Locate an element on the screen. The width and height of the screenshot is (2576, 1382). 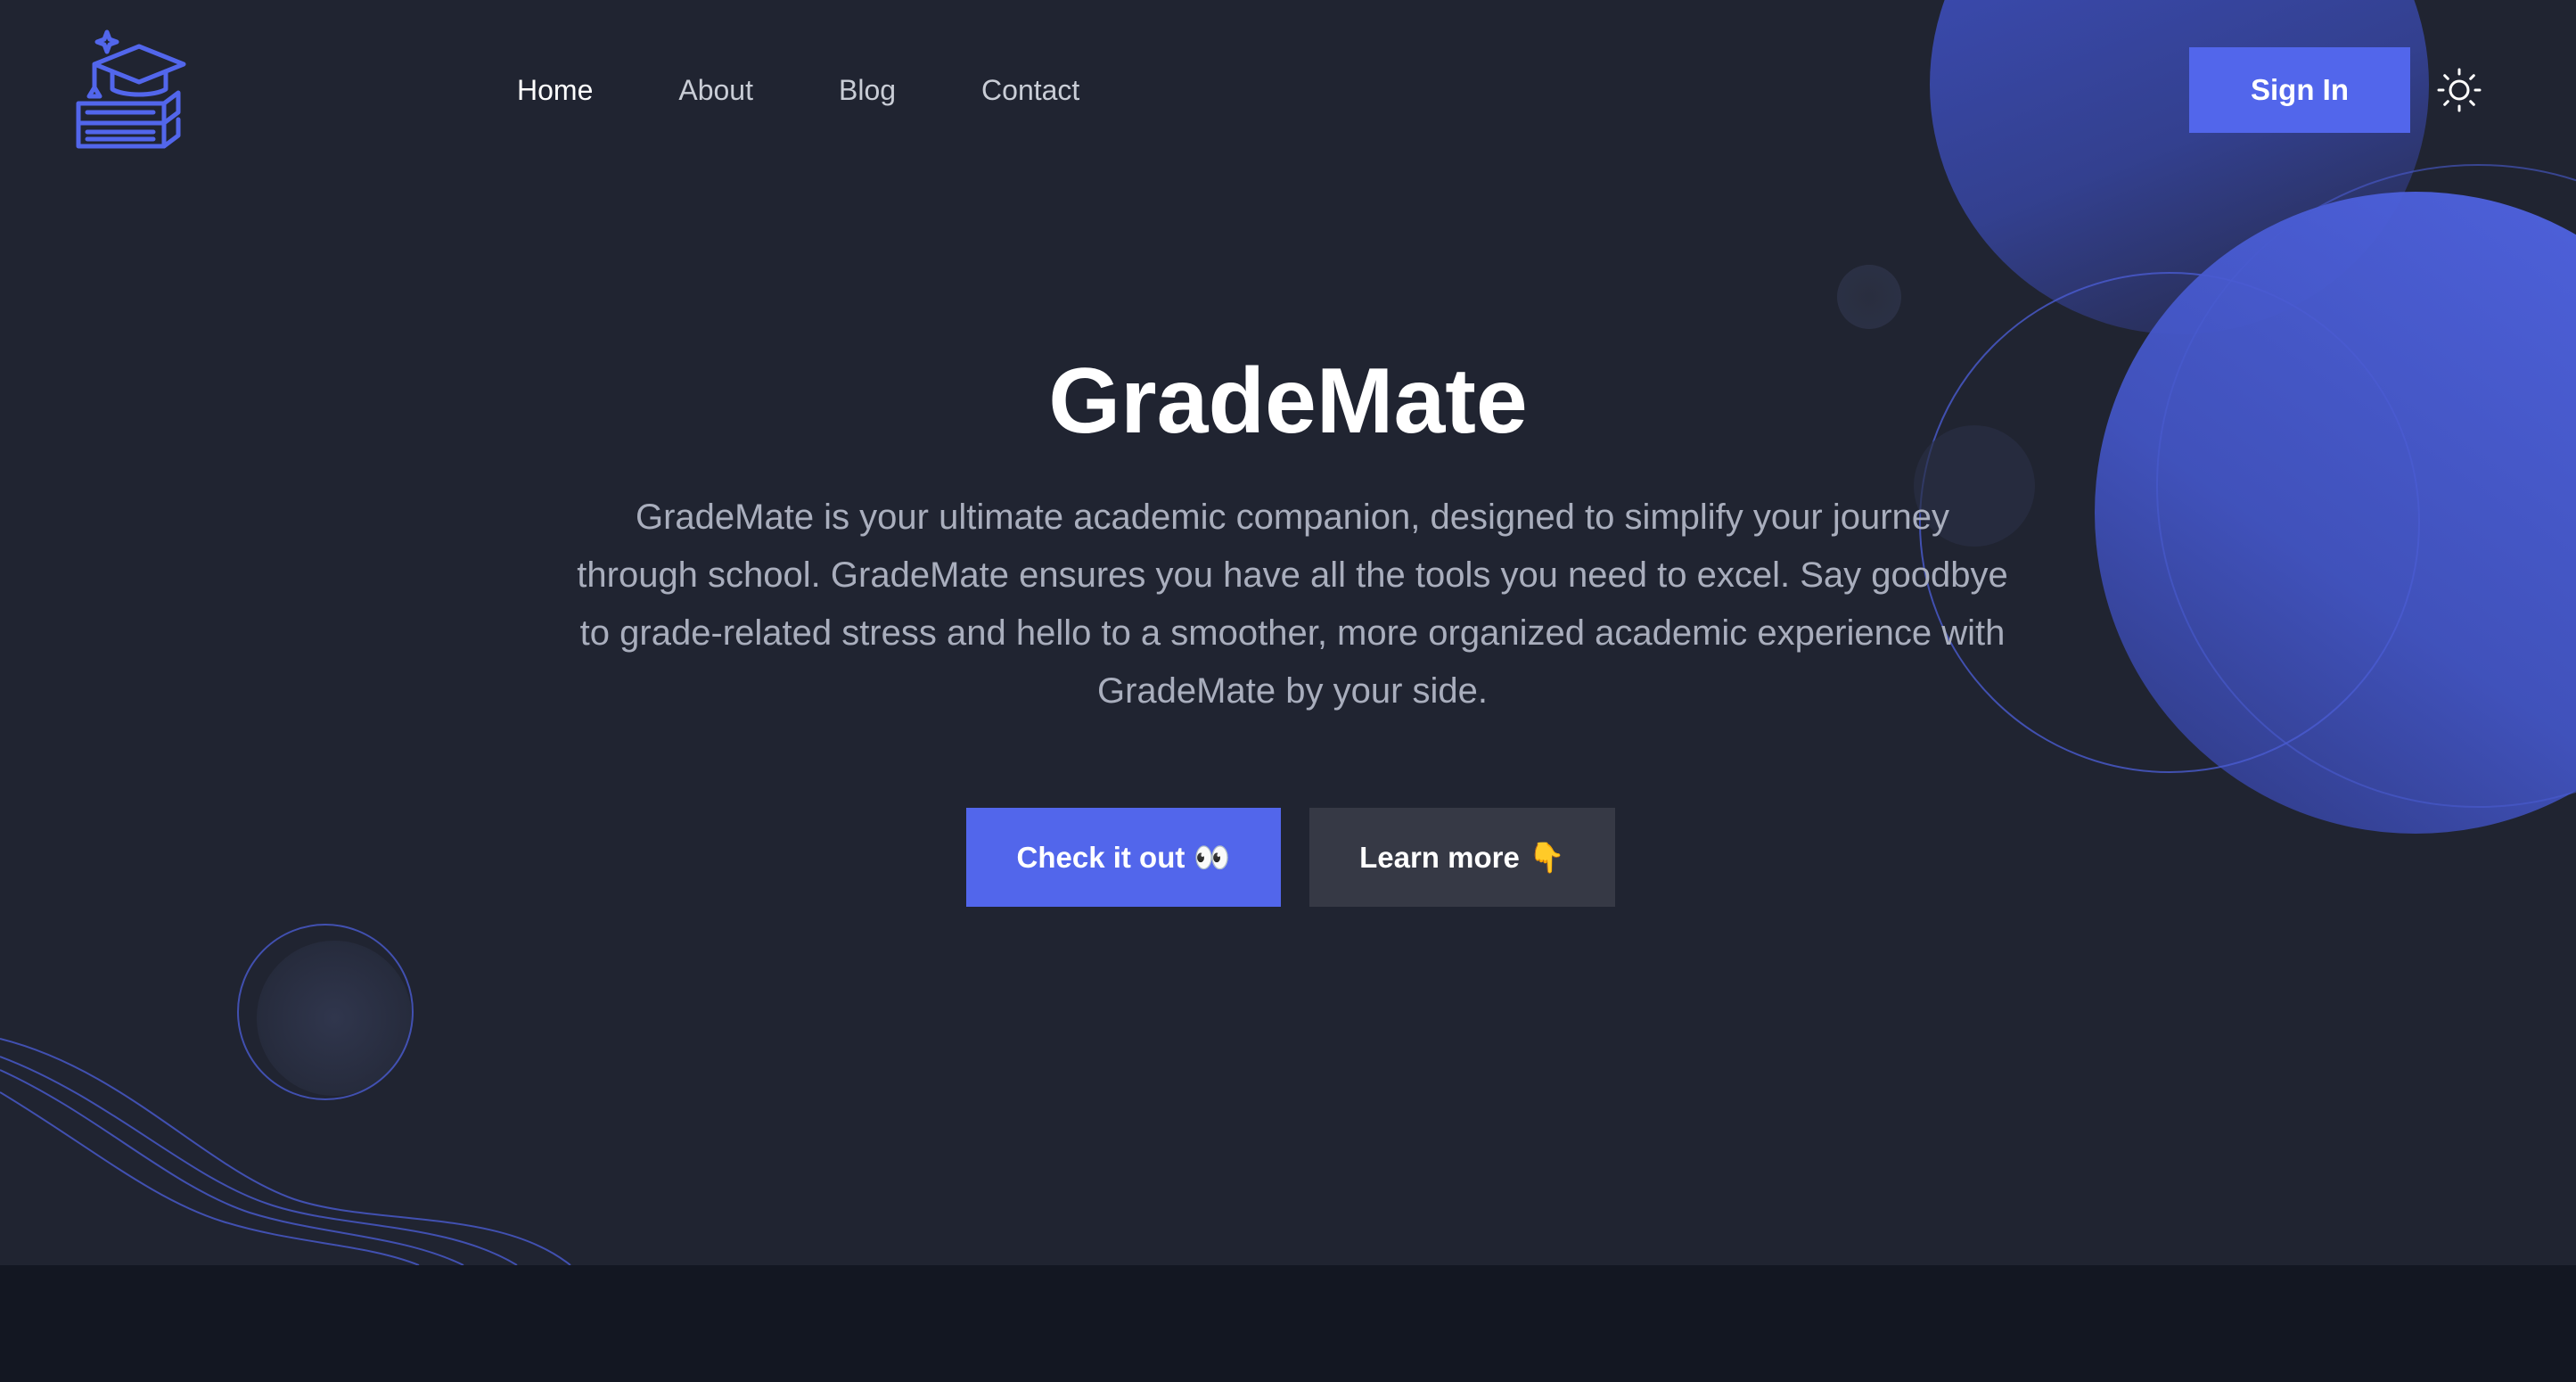
nav-home: Home is located at coordinates (555, 90).